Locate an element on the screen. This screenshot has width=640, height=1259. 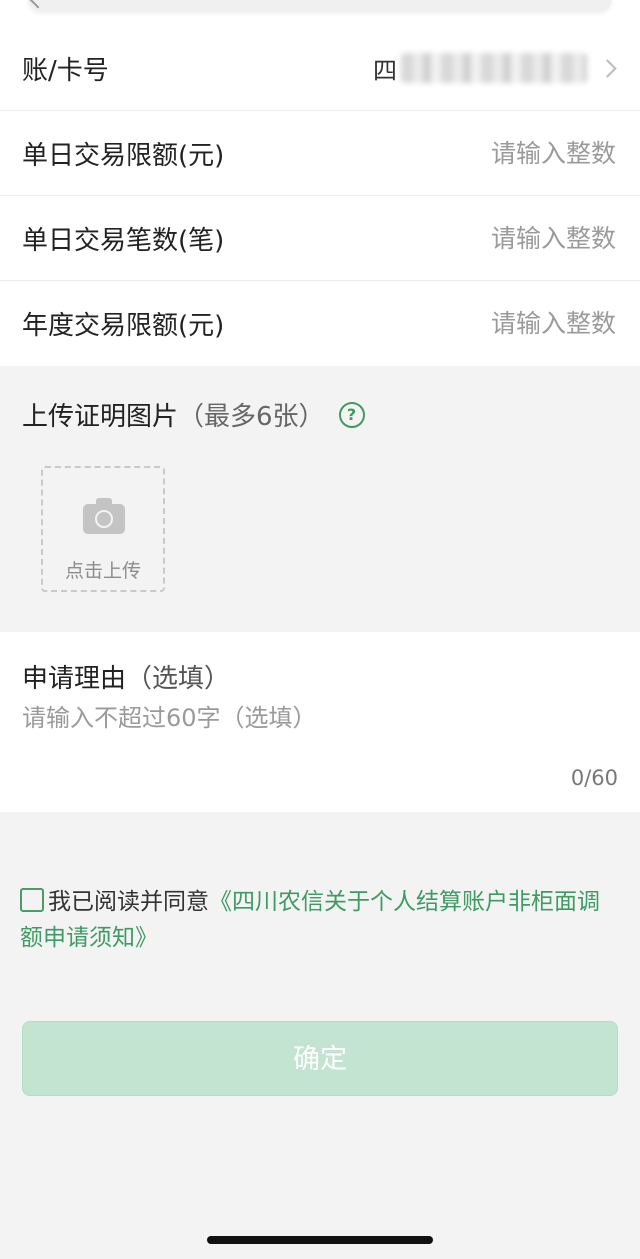
reason-title-hint: （选填） is located at coordinates (178, 679).